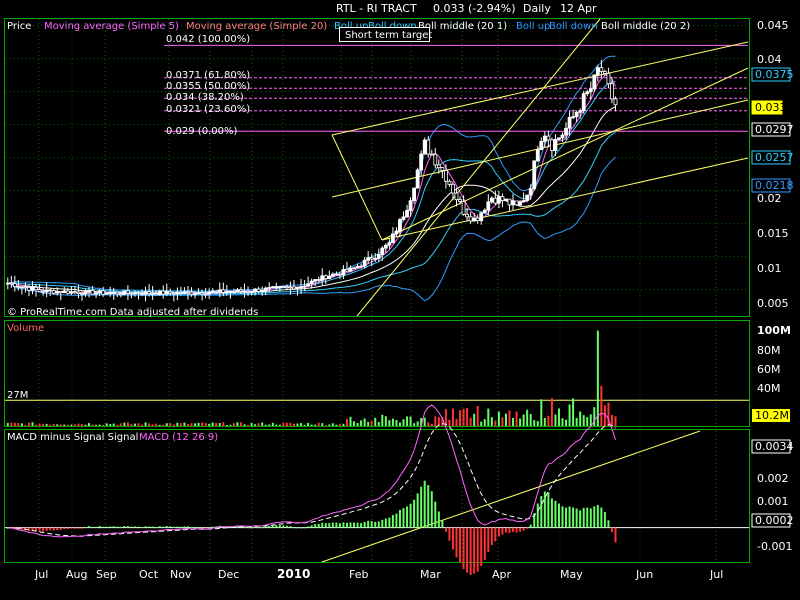 Image resolution: width=800 pixels, height=600 pixels. Describe the element at coordinates (571, 574) in the screenshot. I see `x-tick-label: May` at that location.